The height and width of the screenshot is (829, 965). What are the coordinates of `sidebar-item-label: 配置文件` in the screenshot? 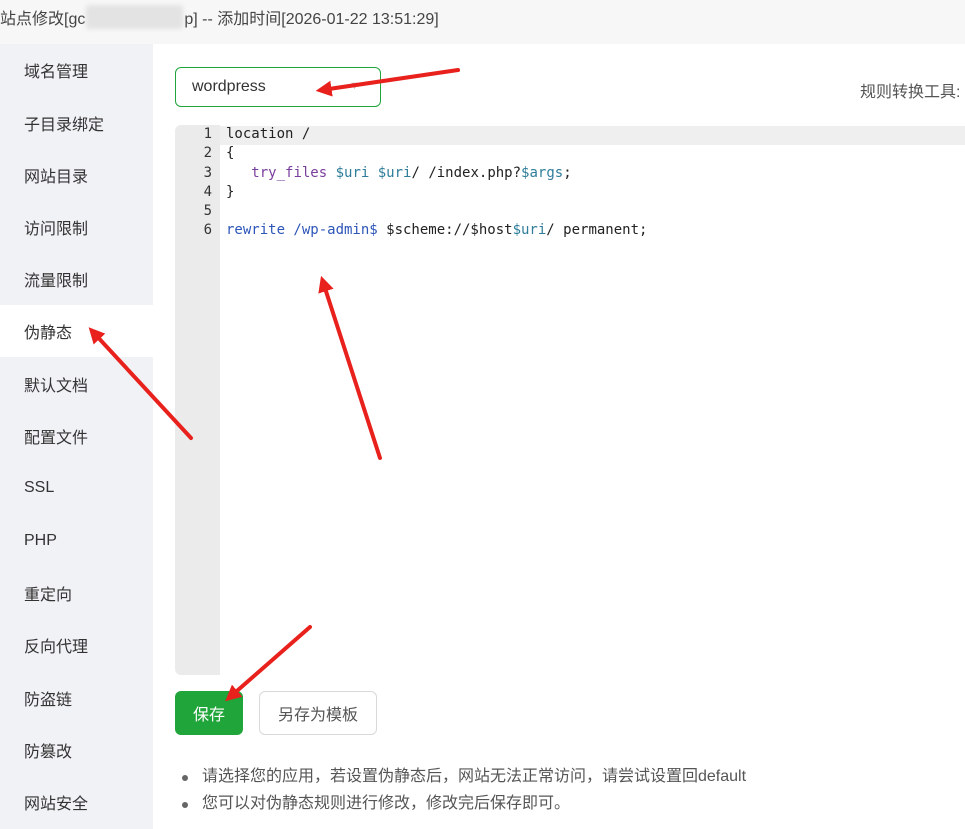 It's located at (56, 438).